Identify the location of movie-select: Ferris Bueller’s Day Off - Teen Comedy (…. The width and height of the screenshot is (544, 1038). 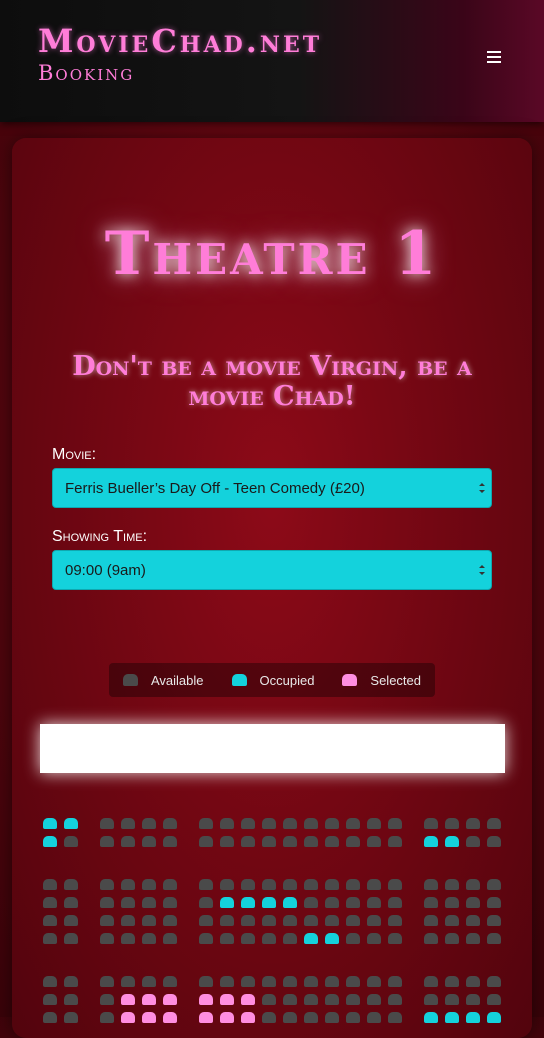
(272, 488).